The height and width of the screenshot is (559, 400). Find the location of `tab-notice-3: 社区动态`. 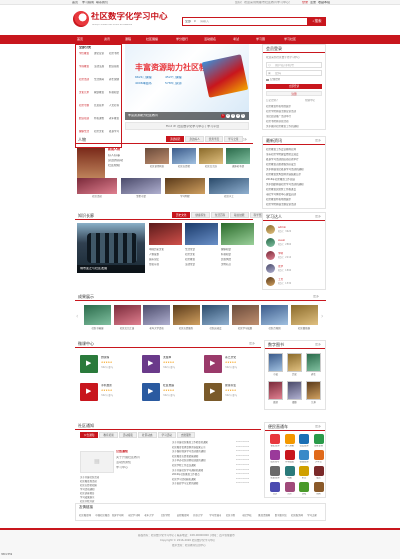

tab-notice-3: 社区动态 is located at coordinates (147, 435).